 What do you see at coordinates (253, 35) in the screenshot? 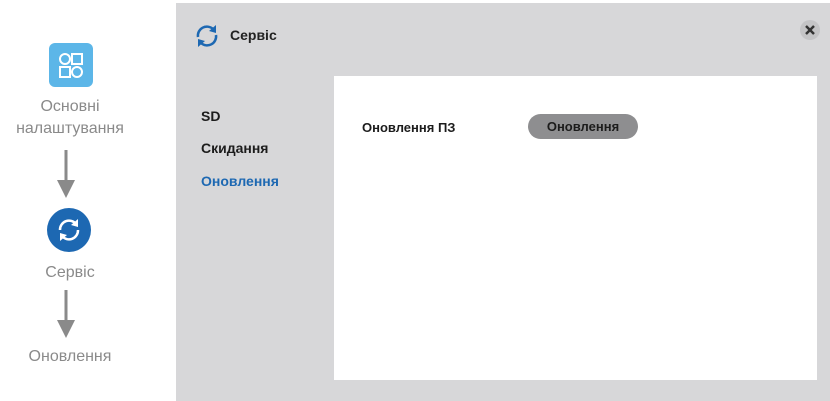
I see `dialog-title: Сервіс` at bounding box center [253, 35].